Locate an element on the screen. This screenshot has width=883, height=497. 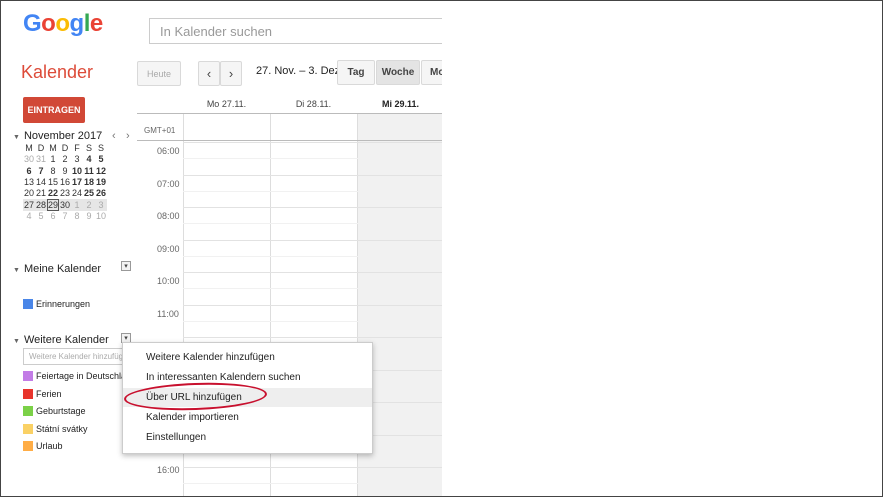
hour-label: 08:00 is located at coordinates (168, 216).